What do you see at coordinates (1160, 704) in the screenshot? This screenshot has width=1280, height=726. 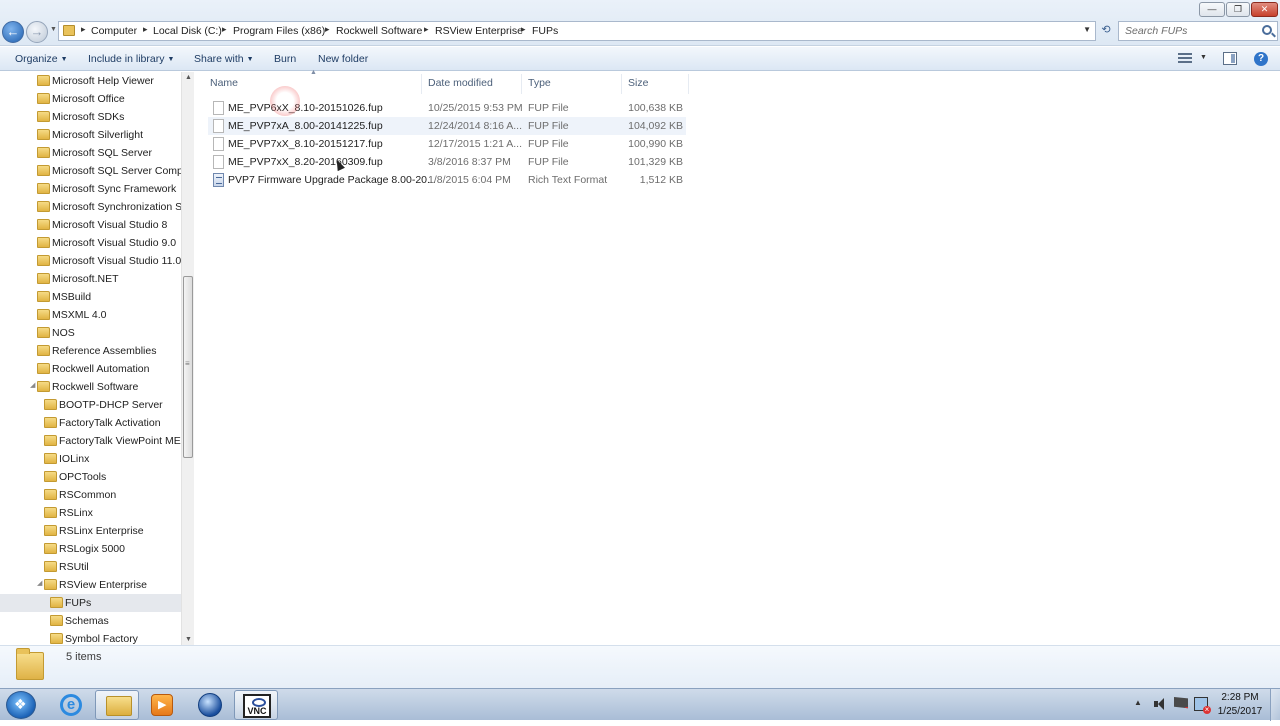 I see `speaker-icon` at bounding box center [1160, 704].